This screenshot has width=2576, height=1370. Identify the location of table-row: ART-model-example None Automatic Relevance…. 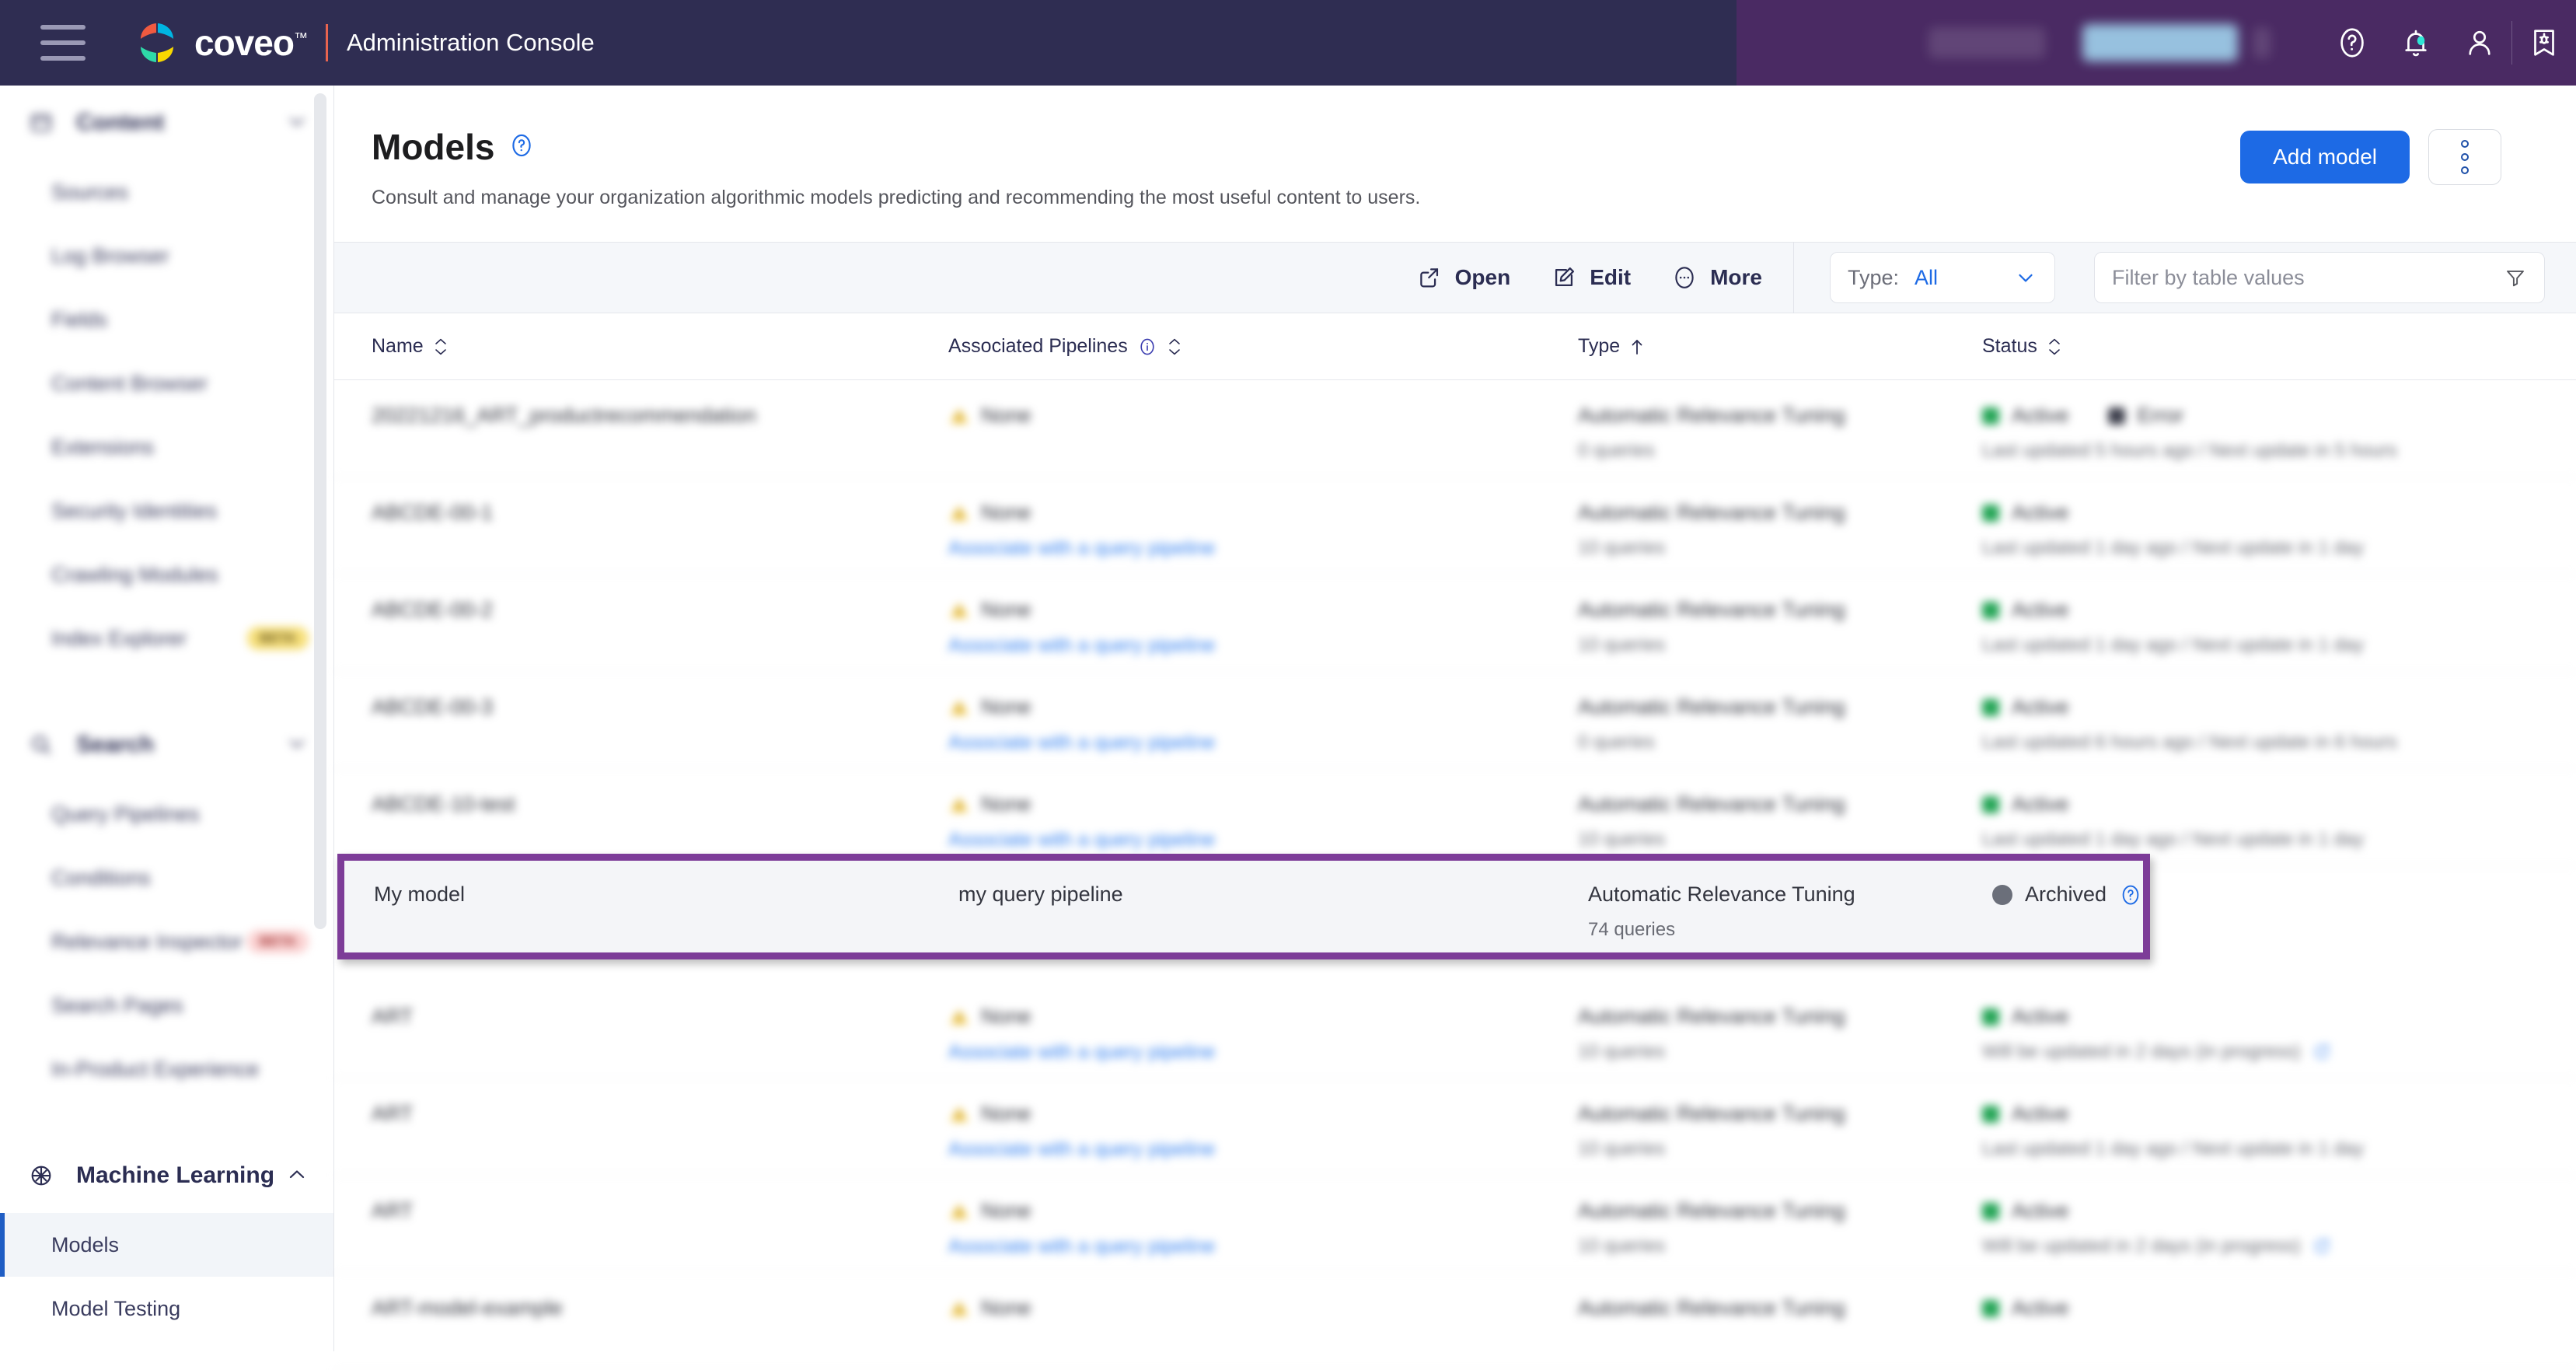
(1455, 1321).